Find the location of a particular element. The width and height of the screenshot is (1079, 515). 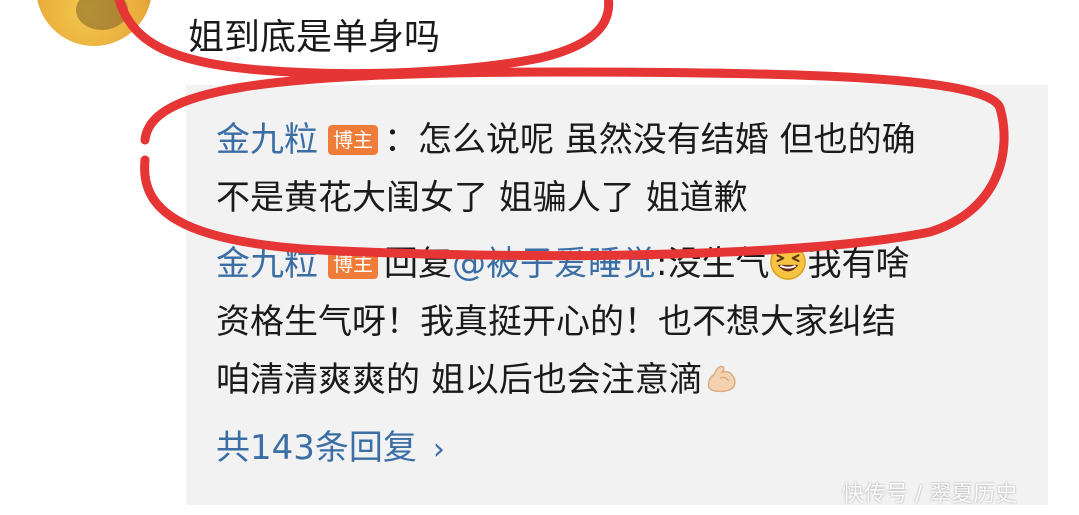

reply-text: :没生气 is located at coordinates (713, 264).